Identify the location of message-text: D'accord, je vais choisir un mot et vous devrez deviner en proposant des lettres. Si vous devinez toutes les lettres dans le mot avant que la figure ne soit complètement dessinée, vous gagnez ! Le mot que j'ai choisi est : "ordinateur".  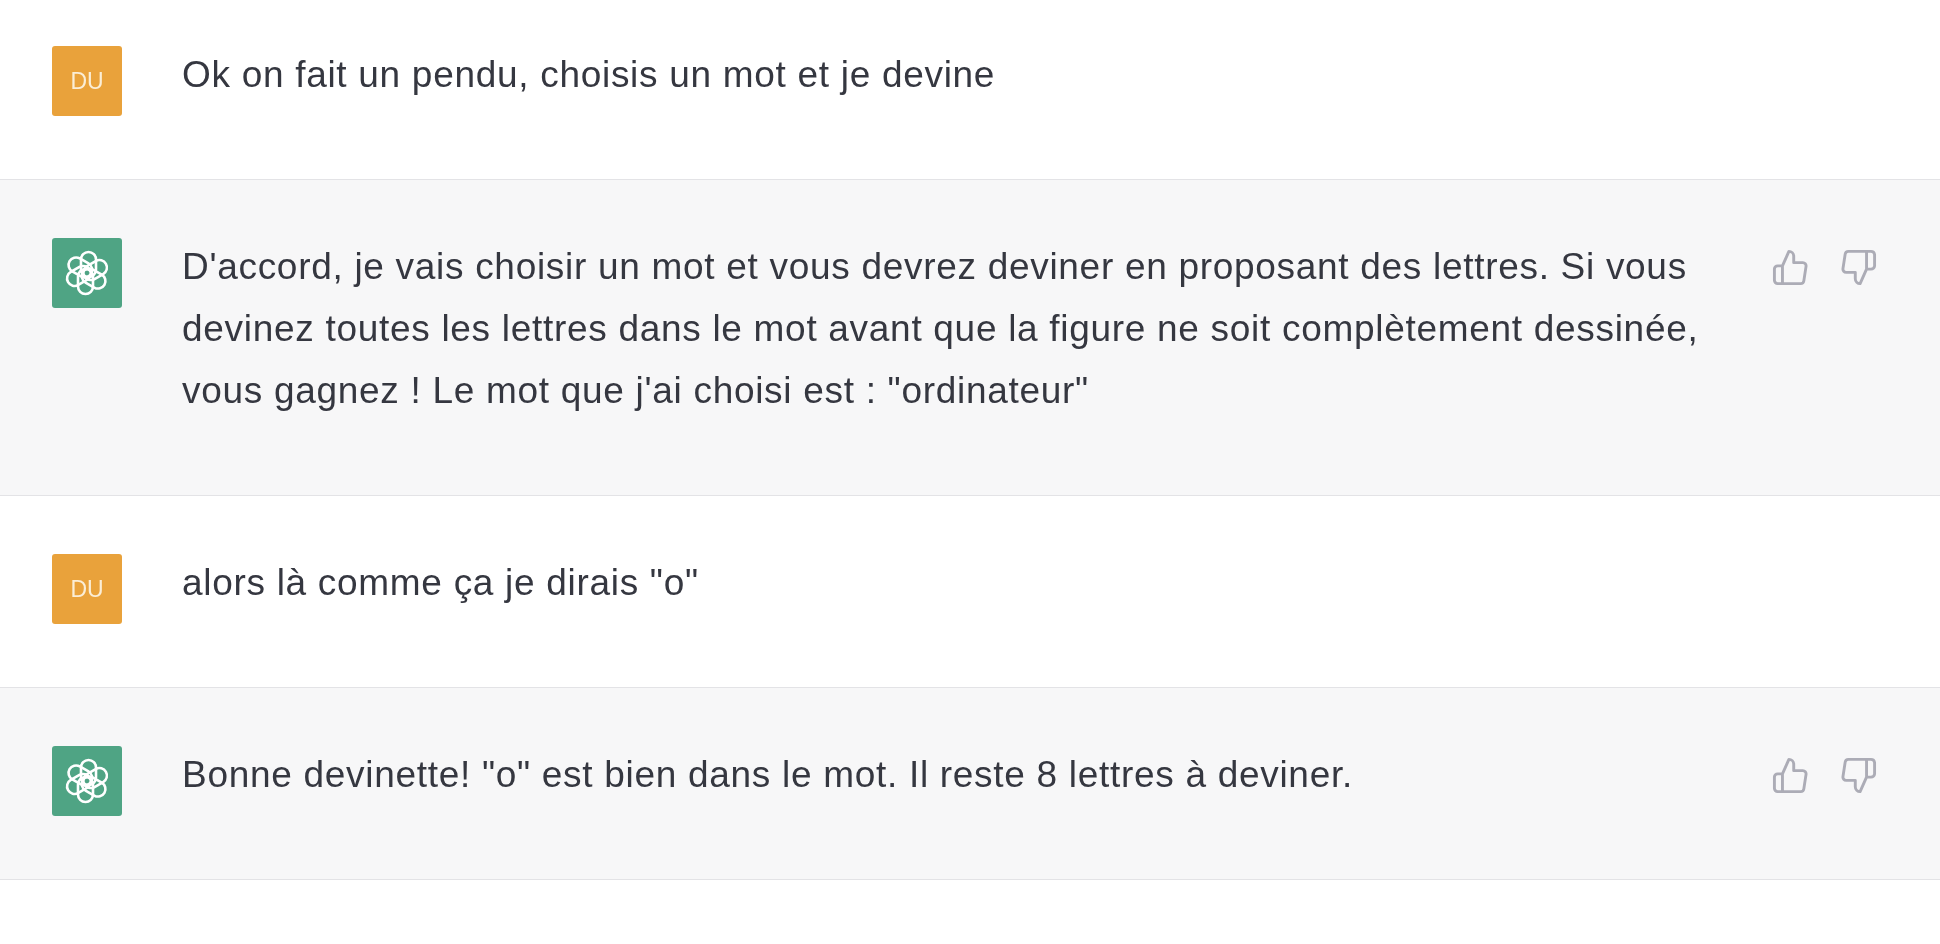
(941, 329).